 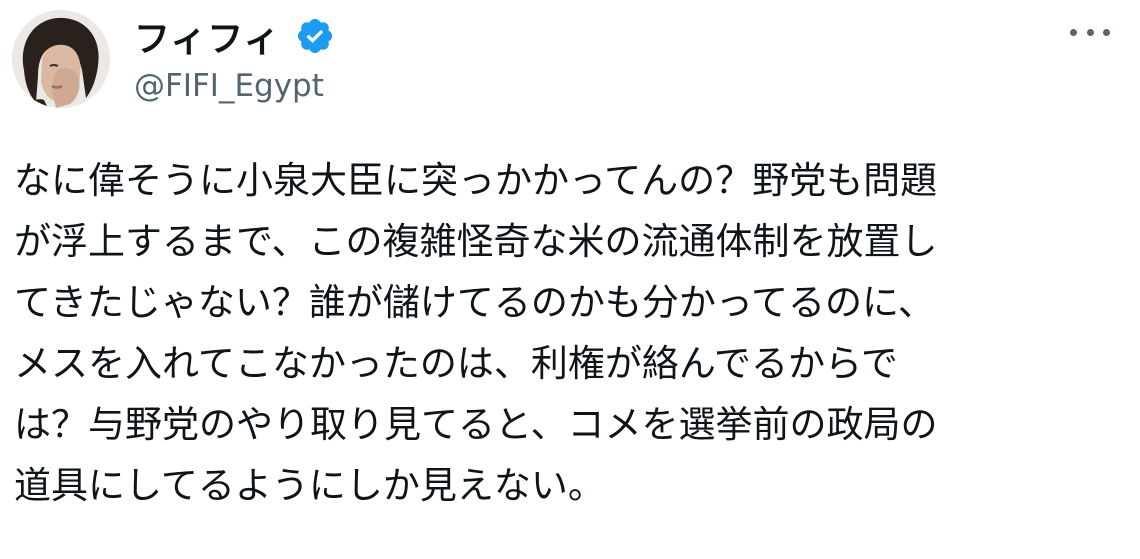 What do you see at coordinates (474, 302) in the screenshot?
I see `tweet-text-line: てきたじゃない？誰が儲けてるのかも分かってるのに、` at bounding box center [474, 302].